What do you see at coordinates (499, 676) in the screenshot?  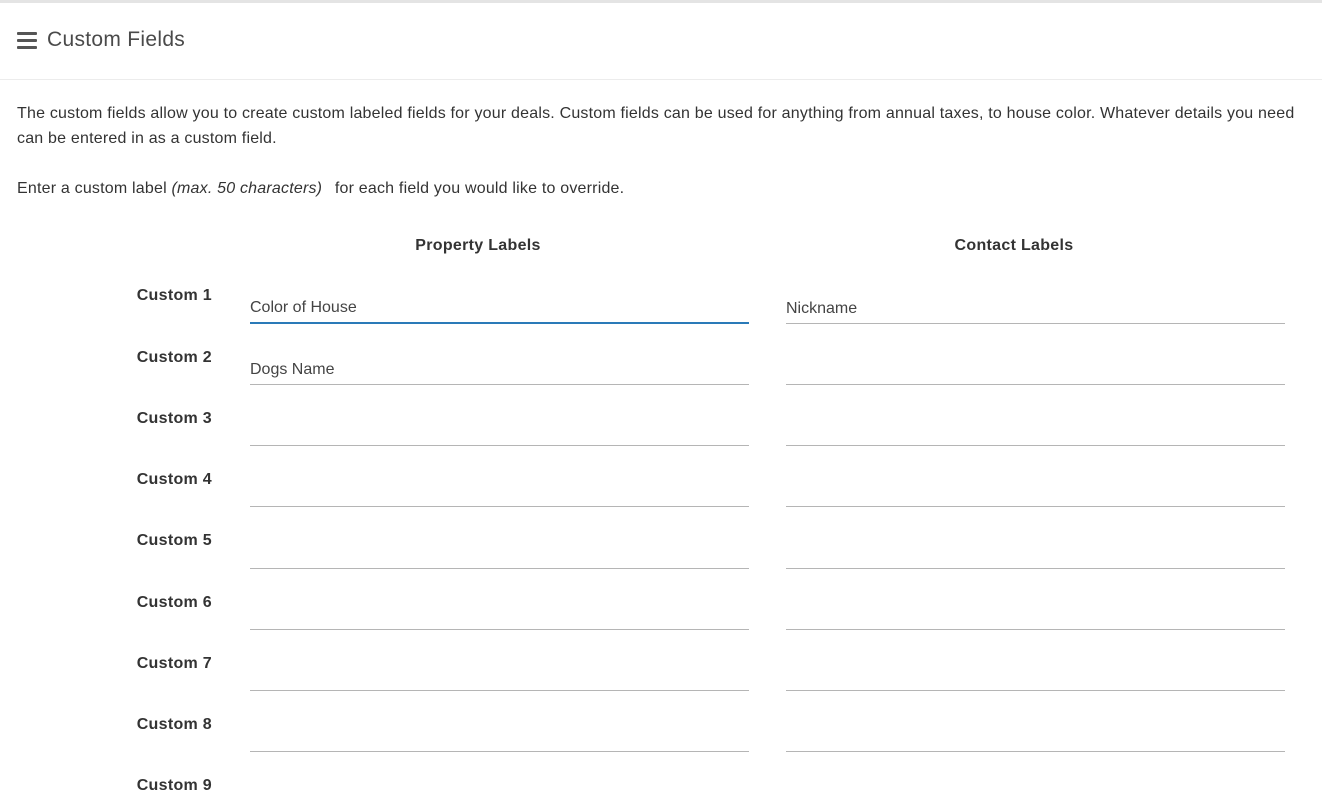 I see `property-custom-7-input` at bounding box center [499, 676].